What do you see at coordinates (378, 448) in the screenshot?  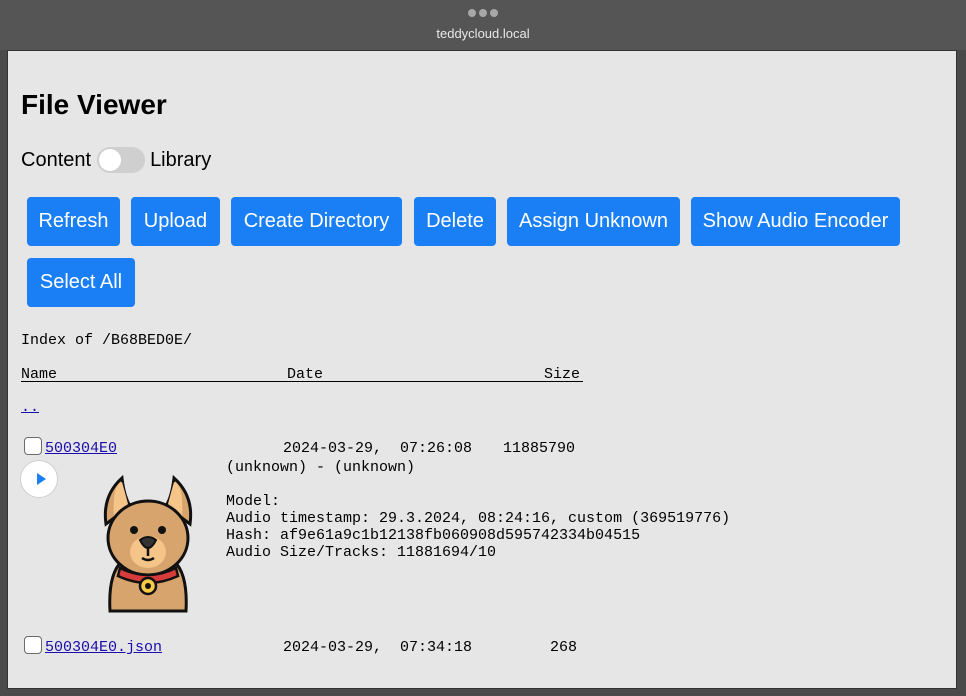 I see `file-date: 2024-03-29, 07:26:08` at bounding box center [378, 448].